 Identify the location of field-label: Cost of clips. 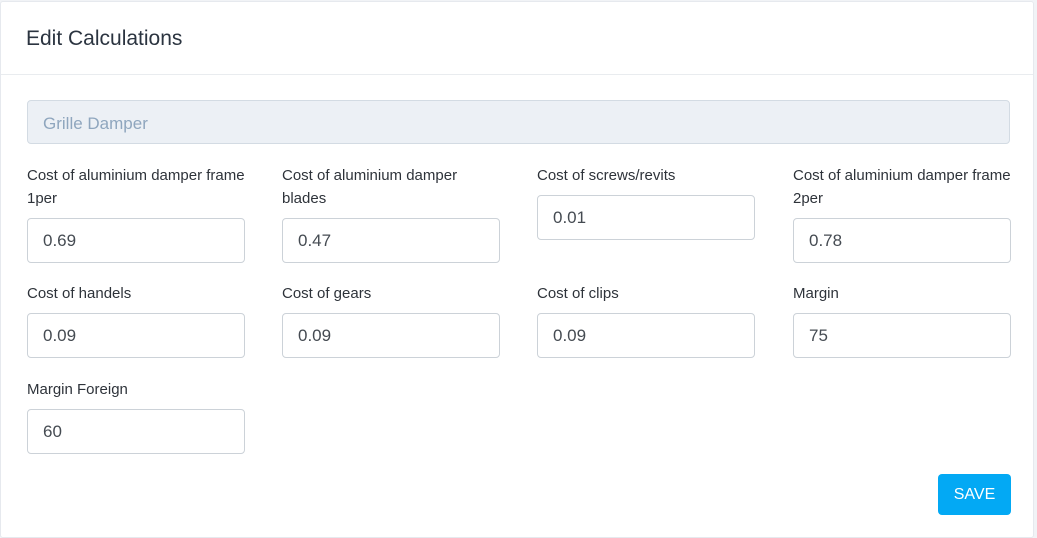
(578, 293).